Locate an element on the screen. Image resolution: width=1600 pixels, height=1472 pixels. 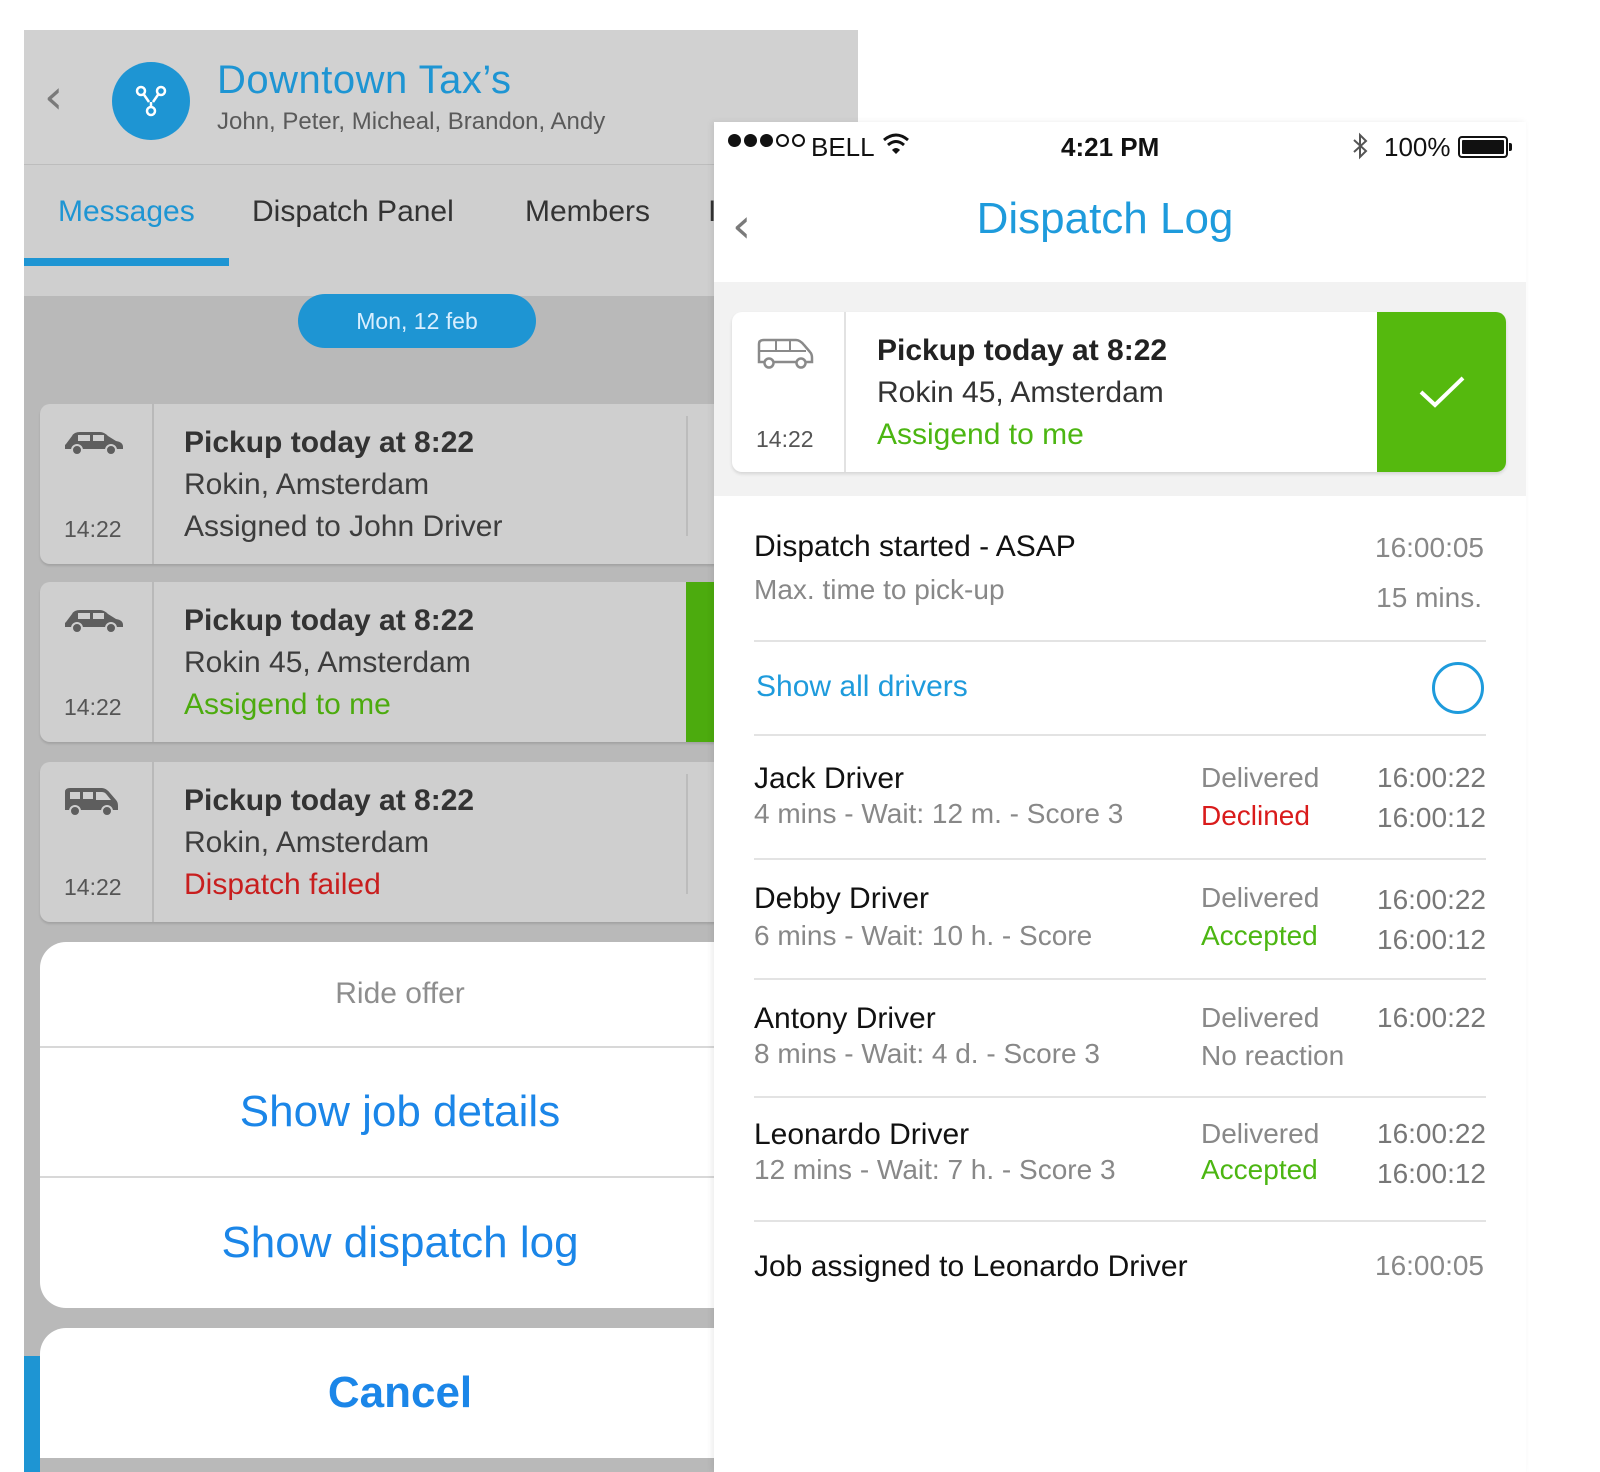
active-tab-indicator is located at coordinates (126, 262).